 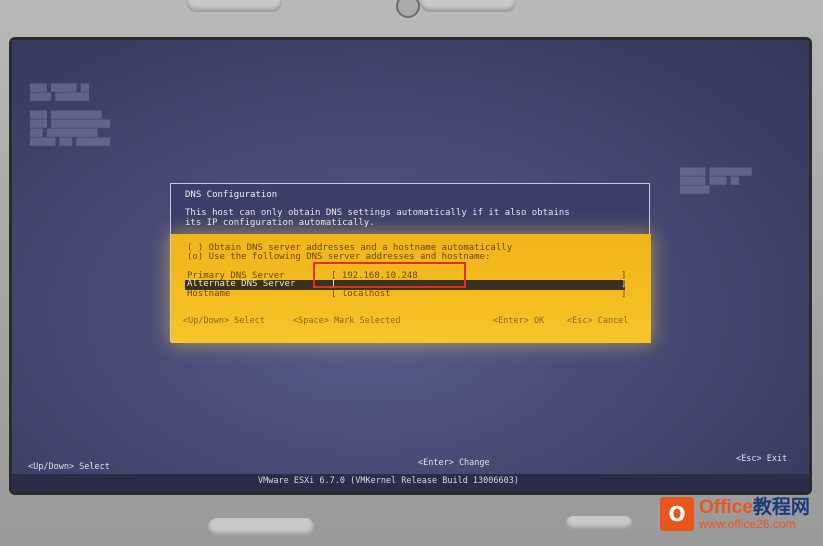 I want to click on footer-hint-exit: <Esc> Exit, so click(x=762, y=459).